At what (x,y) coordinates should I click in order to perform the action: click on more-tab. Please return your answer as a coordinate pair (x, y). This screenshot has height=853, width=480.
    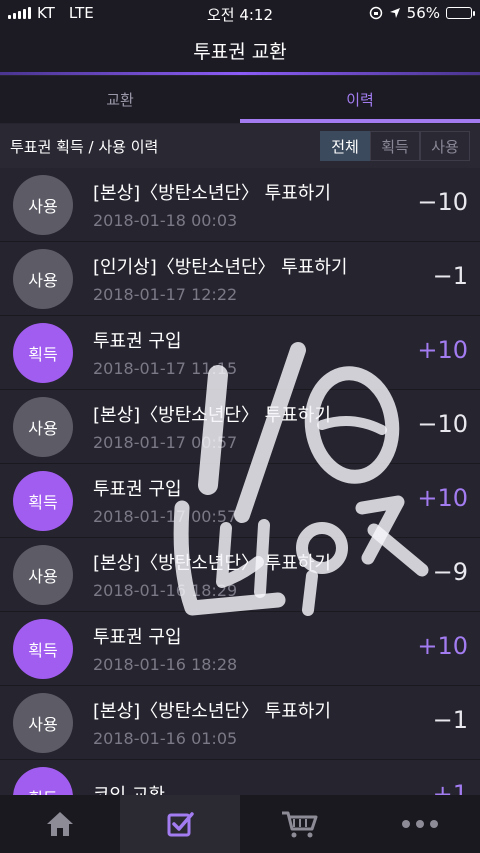
    Looking at the image, I should click on (420, 824).